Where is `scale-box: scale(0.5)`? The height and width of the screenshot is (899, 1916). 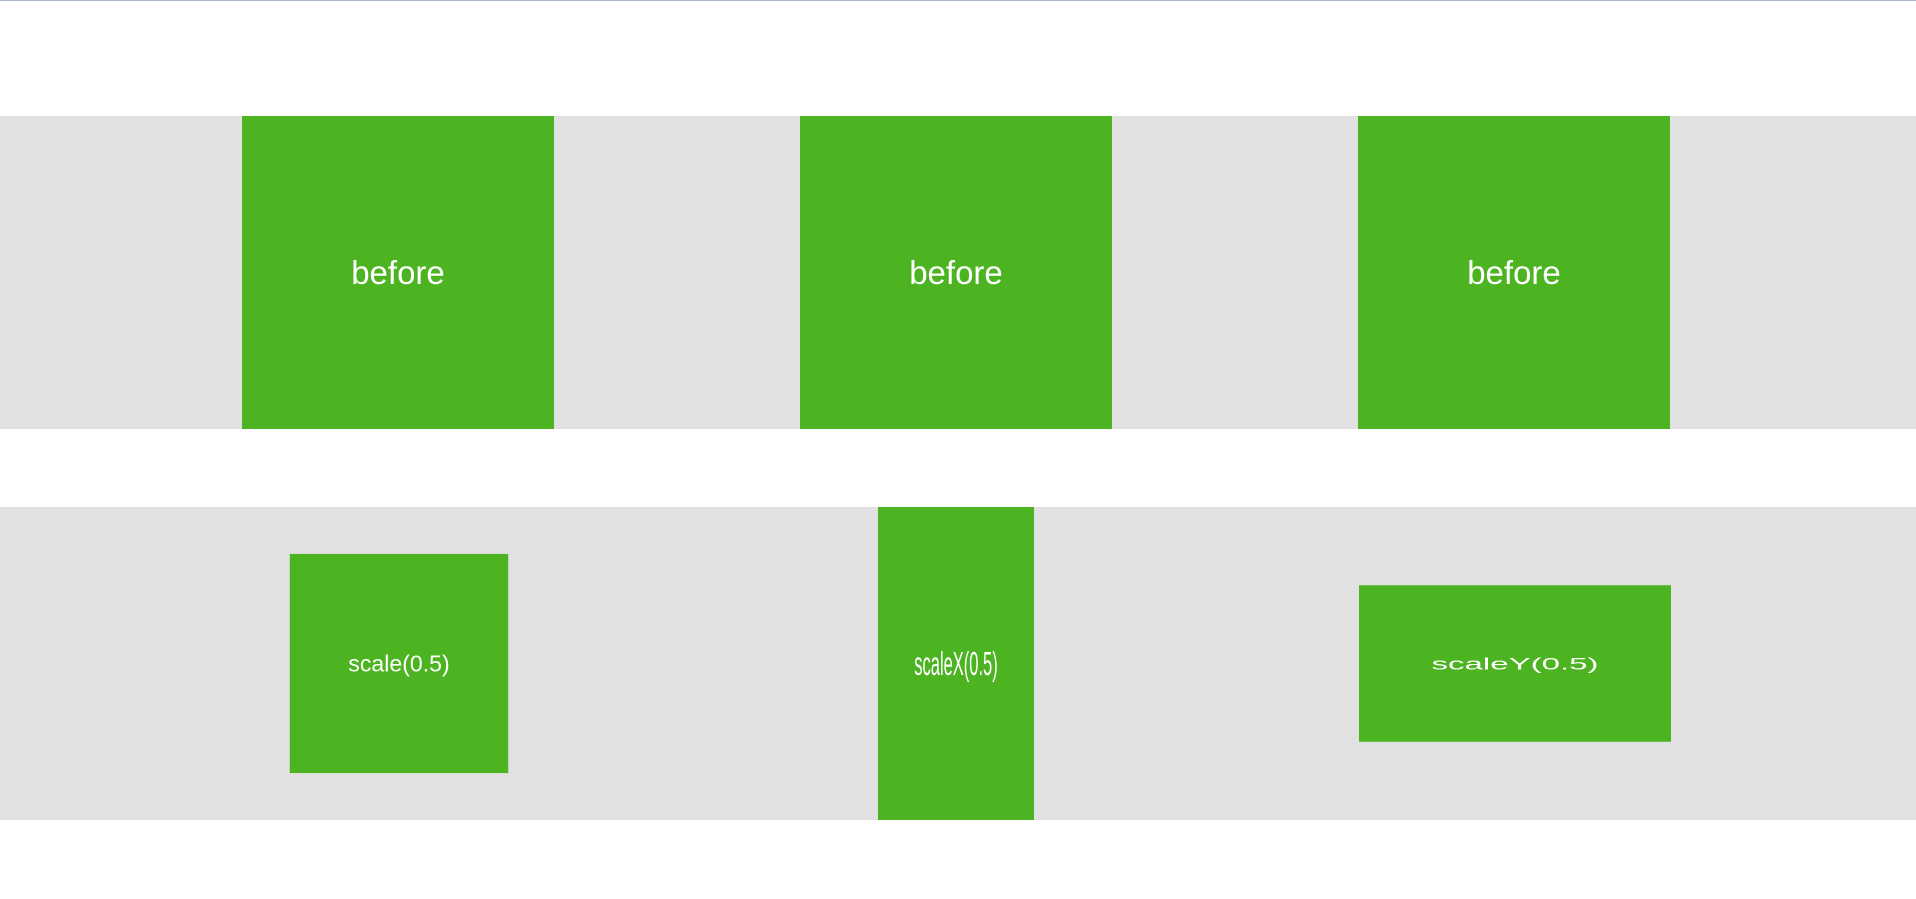 scale-box: scale(0.5) is located at coordinates (399, 663).